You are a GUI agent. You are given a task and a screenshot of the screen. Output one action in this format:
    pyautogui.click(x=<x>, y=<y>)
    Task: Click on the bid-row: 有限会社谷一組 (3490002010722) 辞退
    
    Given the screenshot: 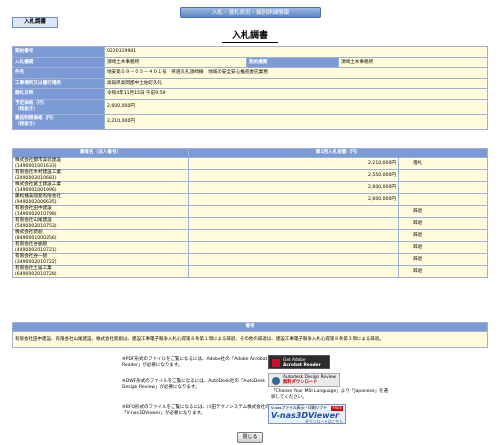 What is the action you would take?
    pyautogui.click(x=250, y=259)
    